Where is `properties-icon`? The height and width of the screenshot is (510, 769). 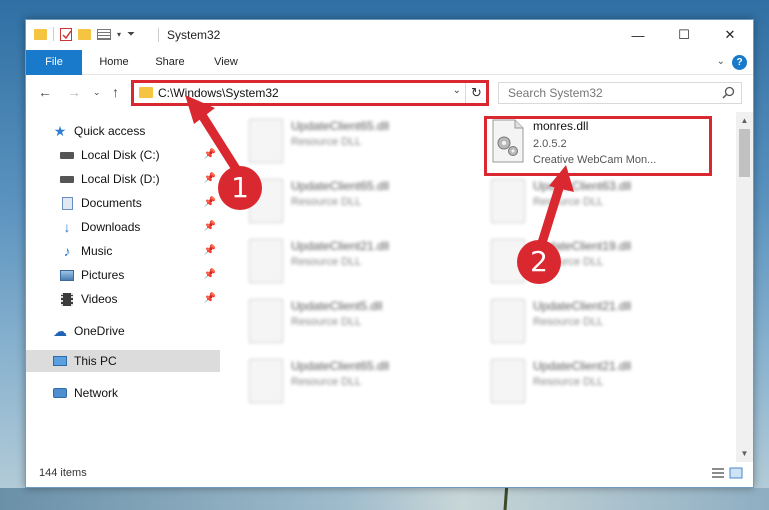 properties-icon is located at coordinates (66, 34).